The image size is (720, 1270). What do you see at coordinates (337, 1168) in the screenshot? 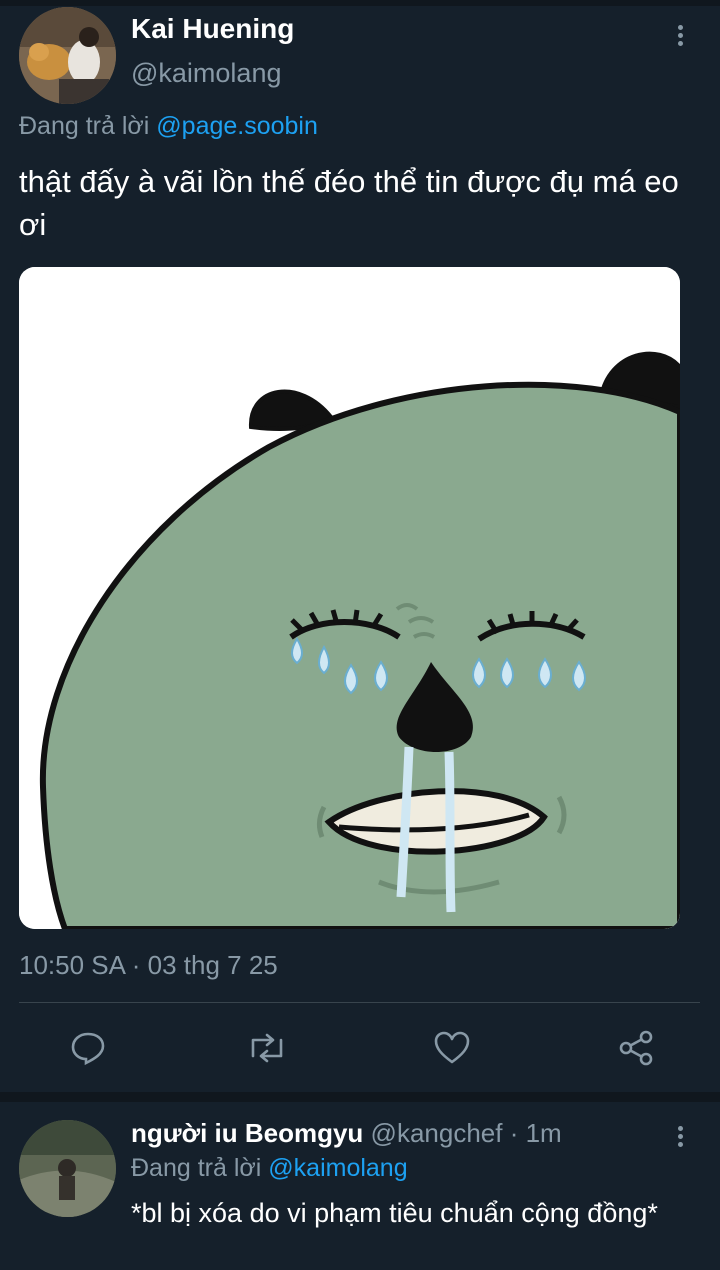
I see `reply-replying-mention-link: @kaimolang` at bounding box center [337, 1168].